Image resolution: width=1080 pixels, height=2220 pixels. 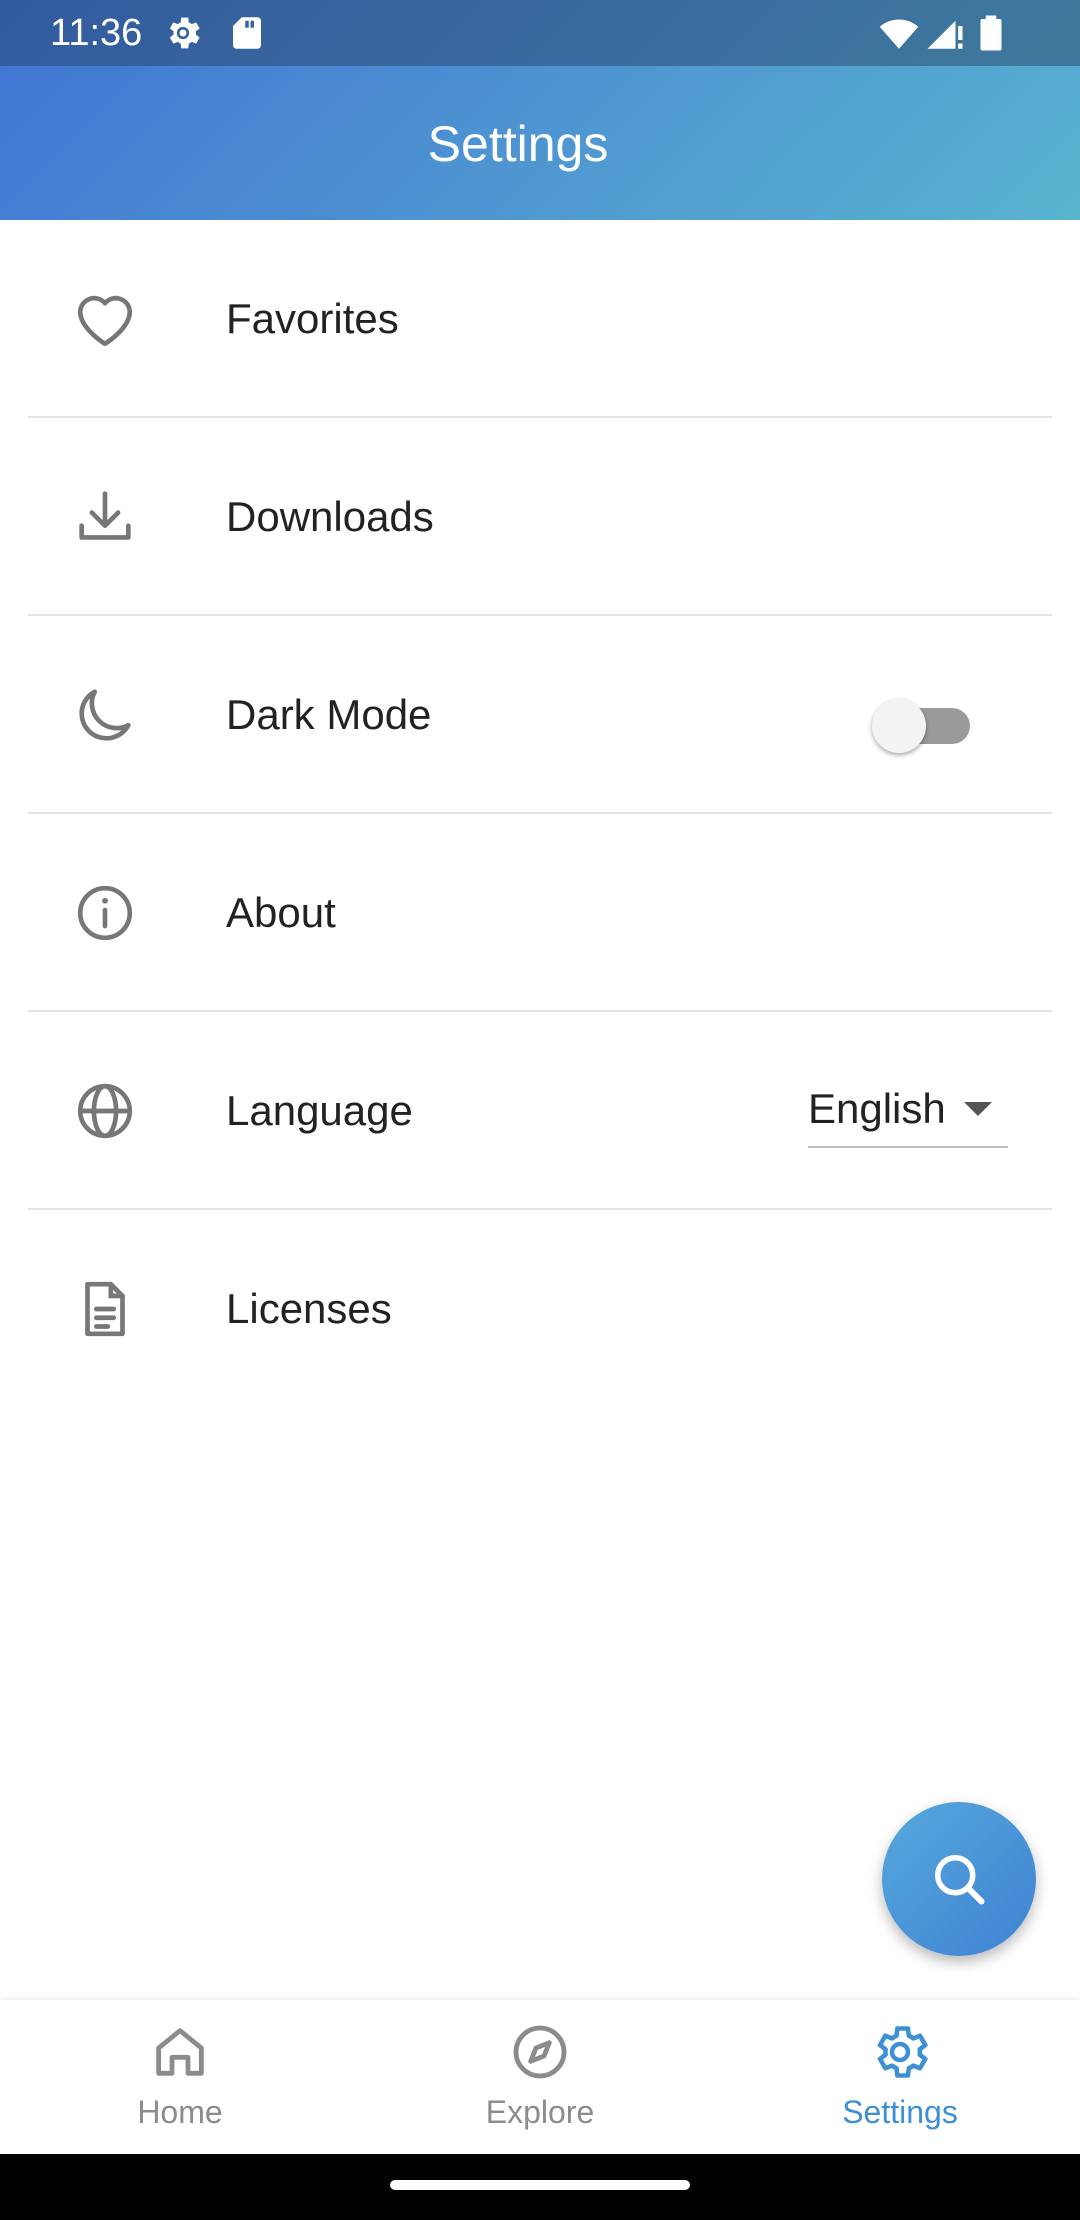 I want to click on nav-item-explore: Explore, so click(x=540, y=2077).